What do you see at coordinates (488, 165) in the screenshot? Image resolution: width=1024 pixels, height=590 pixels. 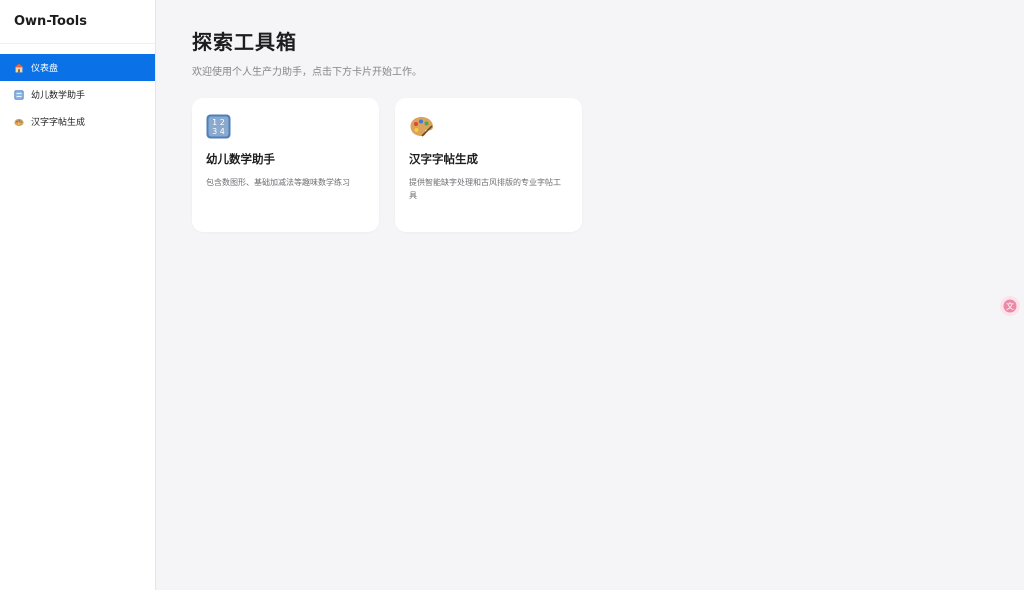 I see `card-hanzi-copybook: 汉字字帖生成 提供智能缺字处理和古风排版的专业字帖工具` at bounding box center [488, 165].